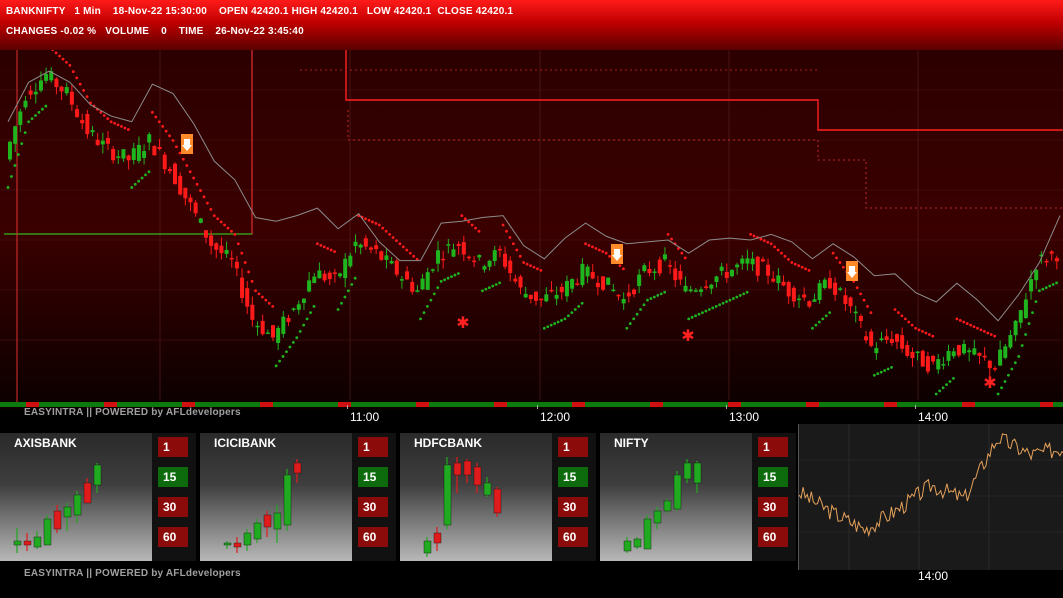  Describe the element at coordinates (57, 508) in the screenshot. I see `panel-candles` at that location.